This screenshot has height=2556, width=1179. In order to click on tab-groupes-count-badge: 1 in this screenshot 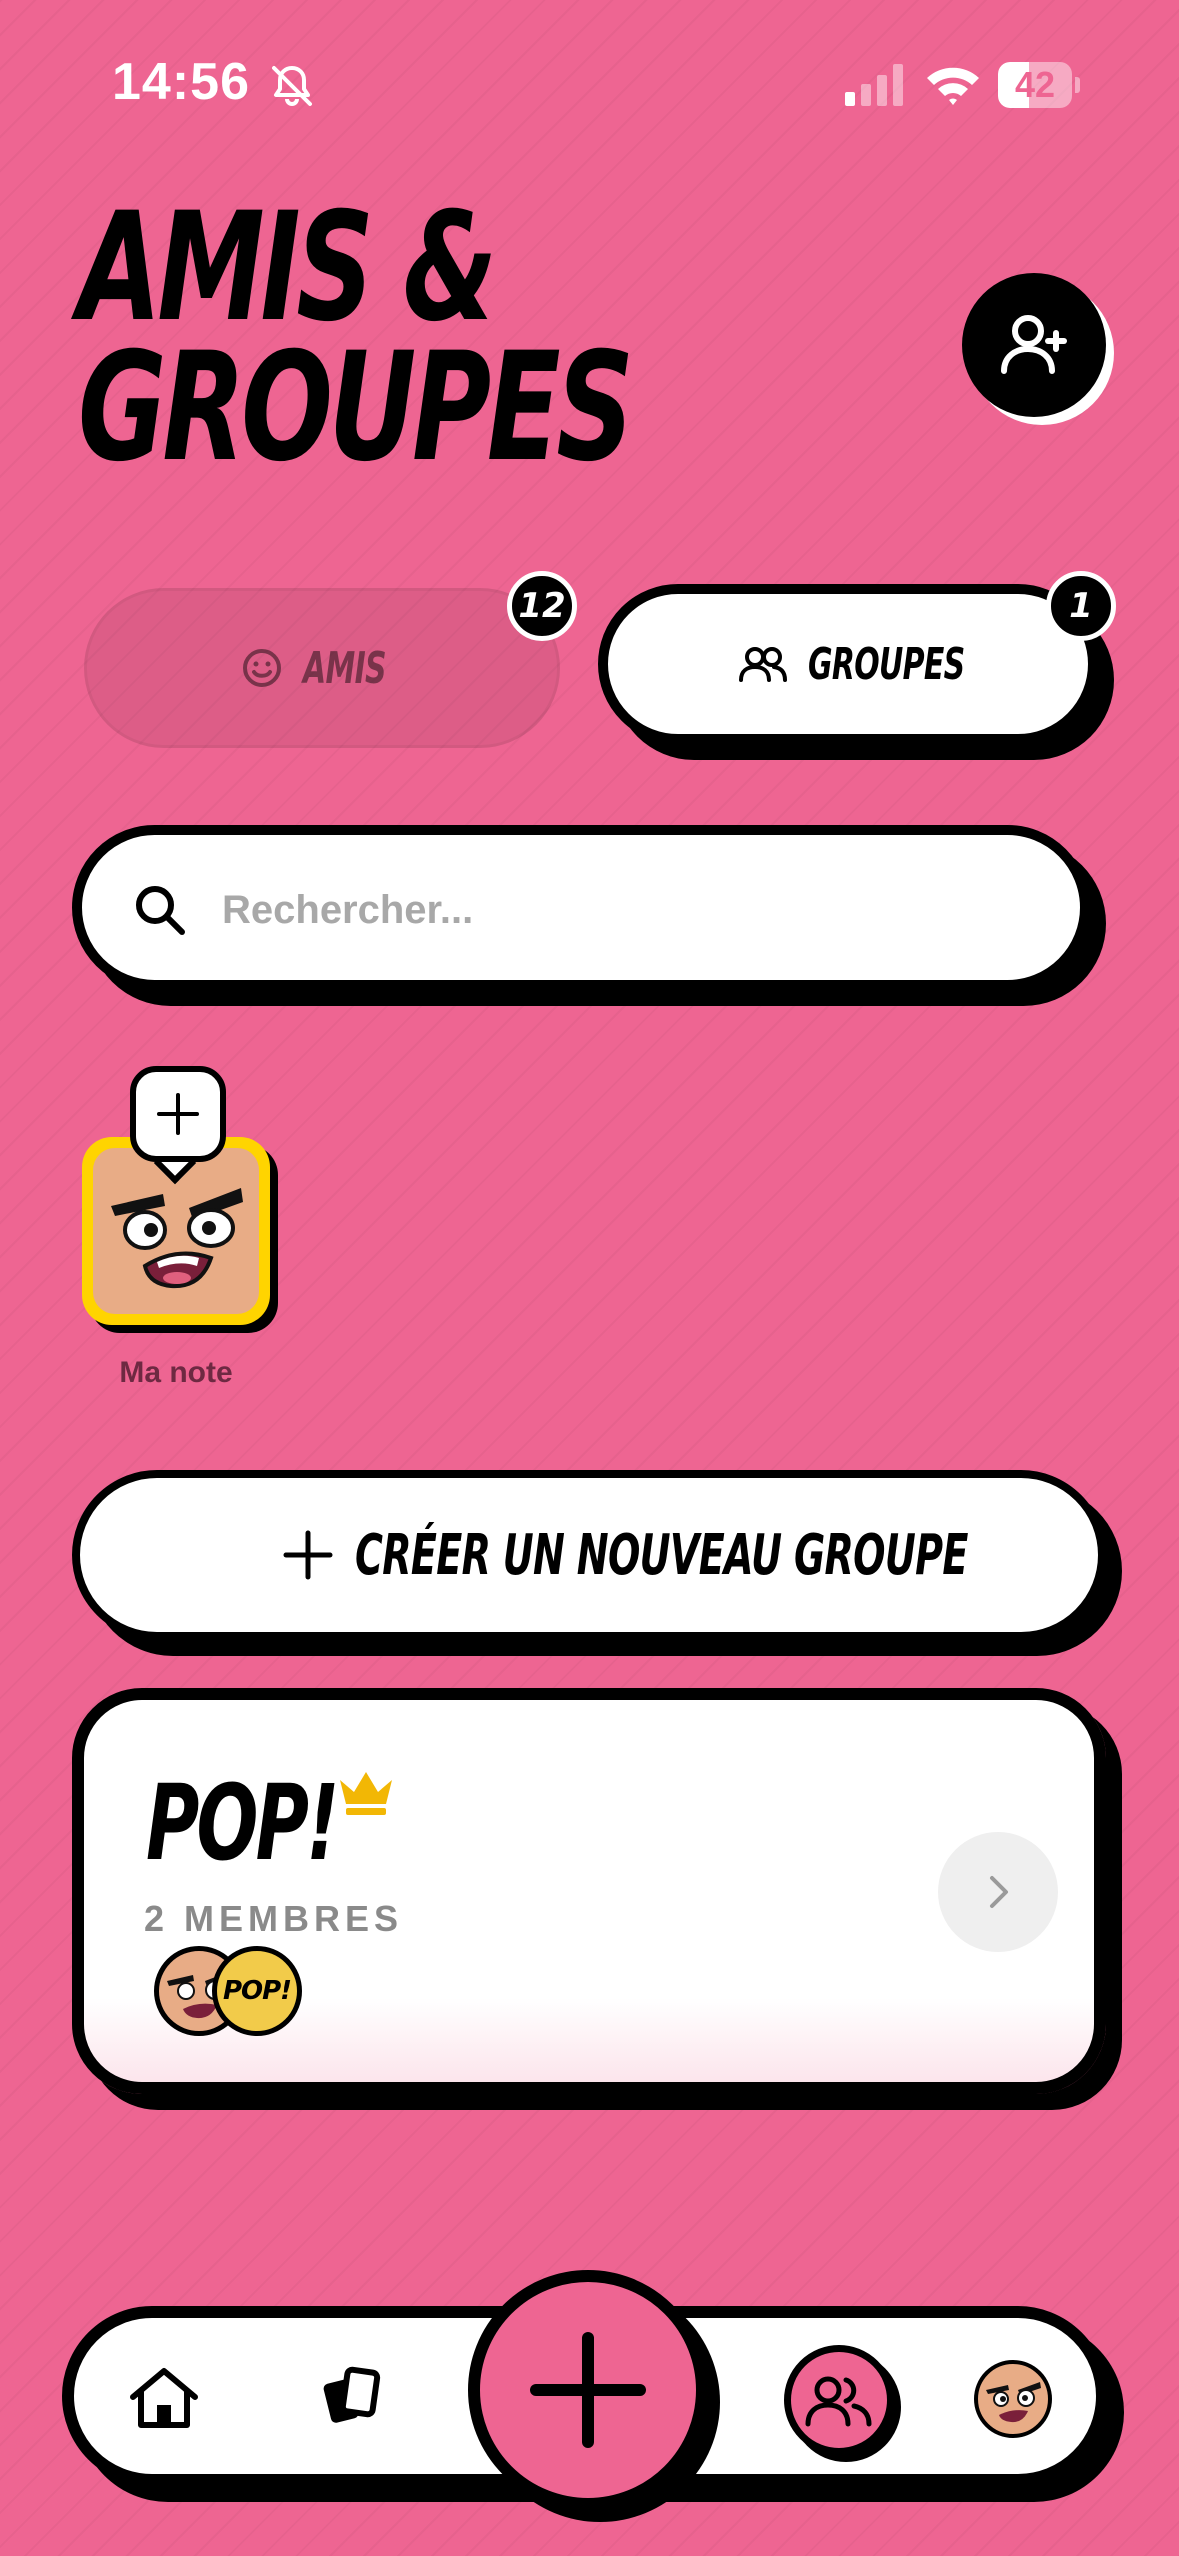, I will do `click(1081, 606)`.